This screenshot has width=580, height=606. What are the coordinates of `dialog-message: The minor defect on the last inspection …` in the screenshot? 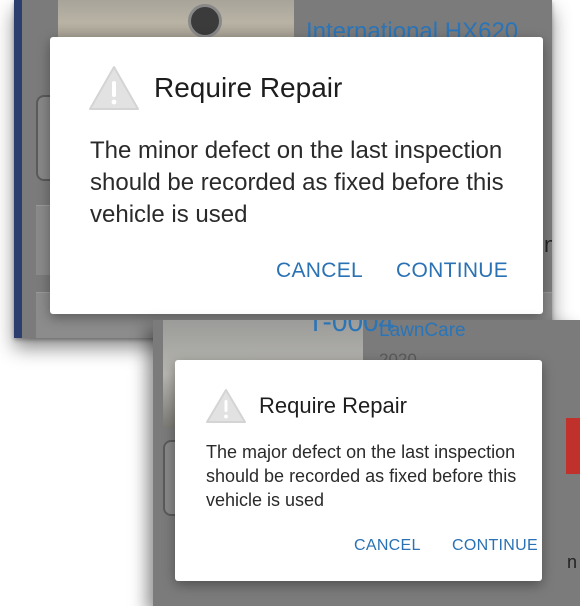 It's located at (297, 182).